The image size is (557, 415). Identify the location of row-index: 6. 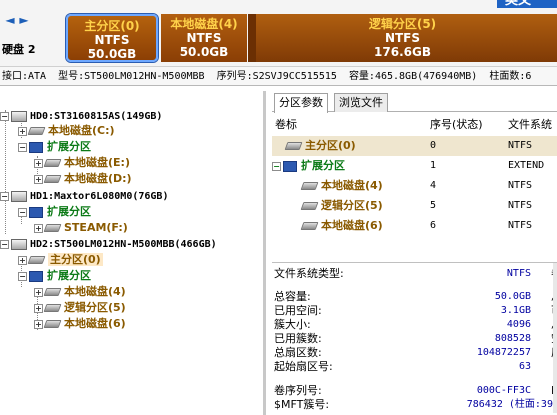
(433, 225).